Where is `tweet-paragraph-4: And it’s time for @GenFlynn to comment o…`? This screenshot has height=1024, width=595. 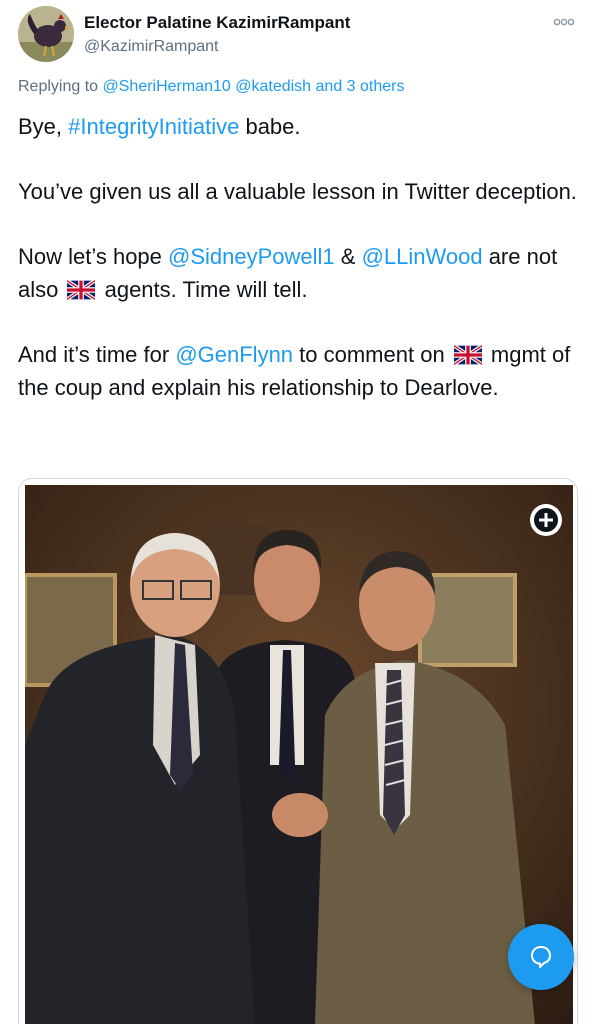
tweet-paragraph-4: And it’s time for @GenFlynn to comment o… is located at coordinates (298, 371).